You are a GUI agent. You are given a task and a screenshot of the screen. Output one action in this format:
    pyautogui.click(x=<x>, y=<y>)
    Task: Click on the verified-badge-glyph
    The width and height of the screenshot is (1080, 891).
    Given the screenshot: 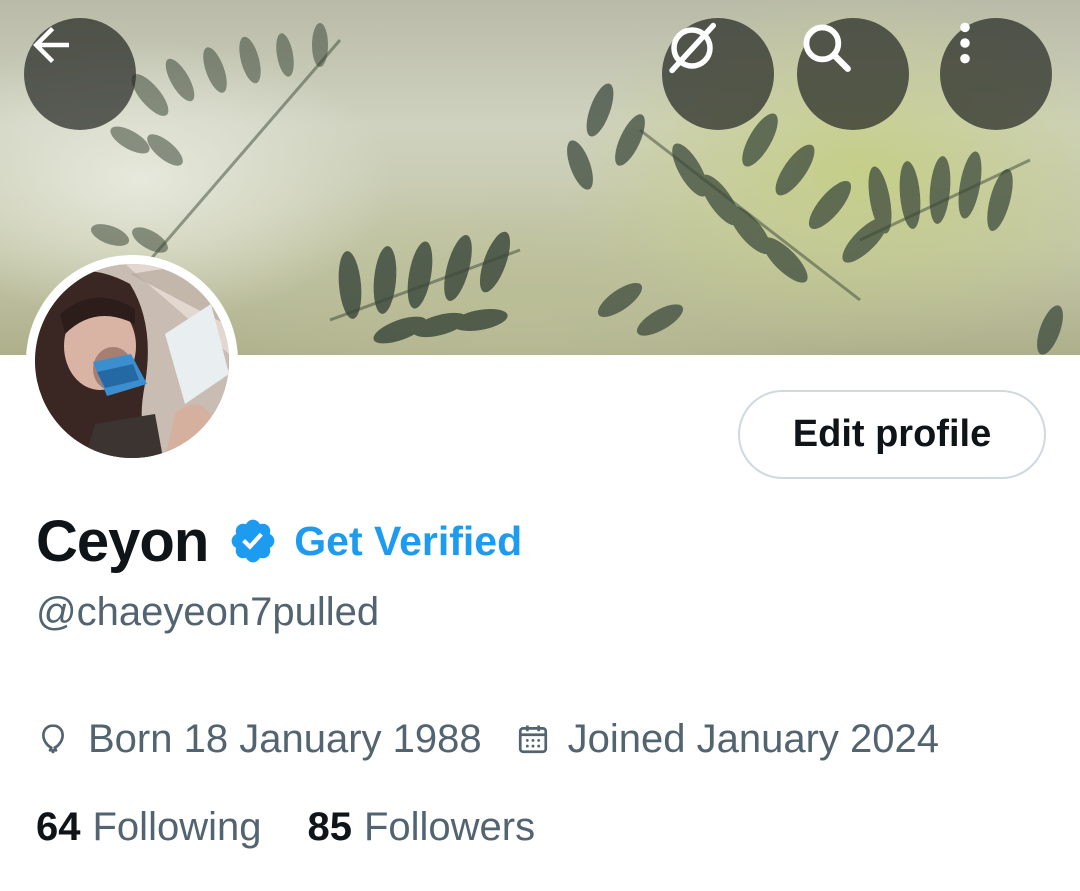 What is the action you would take?
    pyautogui.click(x=253, y=541)
    